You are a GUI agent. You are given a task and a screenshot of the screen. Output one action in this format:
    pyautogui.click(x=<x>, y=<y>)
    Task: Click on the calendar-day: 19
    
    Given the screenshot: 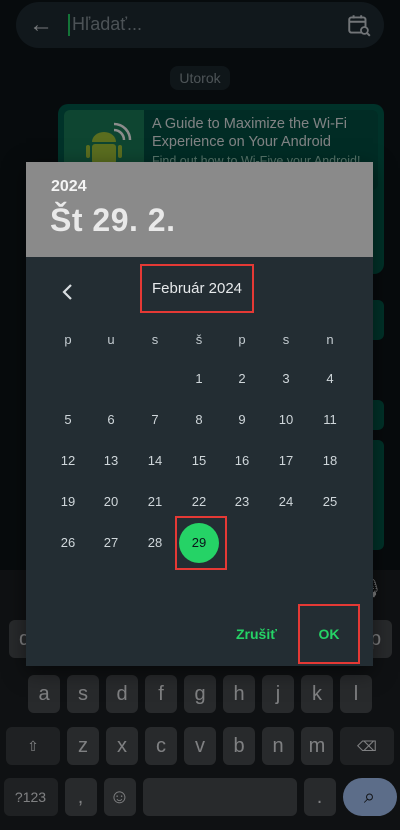 What is the action you would take?
    pyautogui.click(x=68, y=501)
    